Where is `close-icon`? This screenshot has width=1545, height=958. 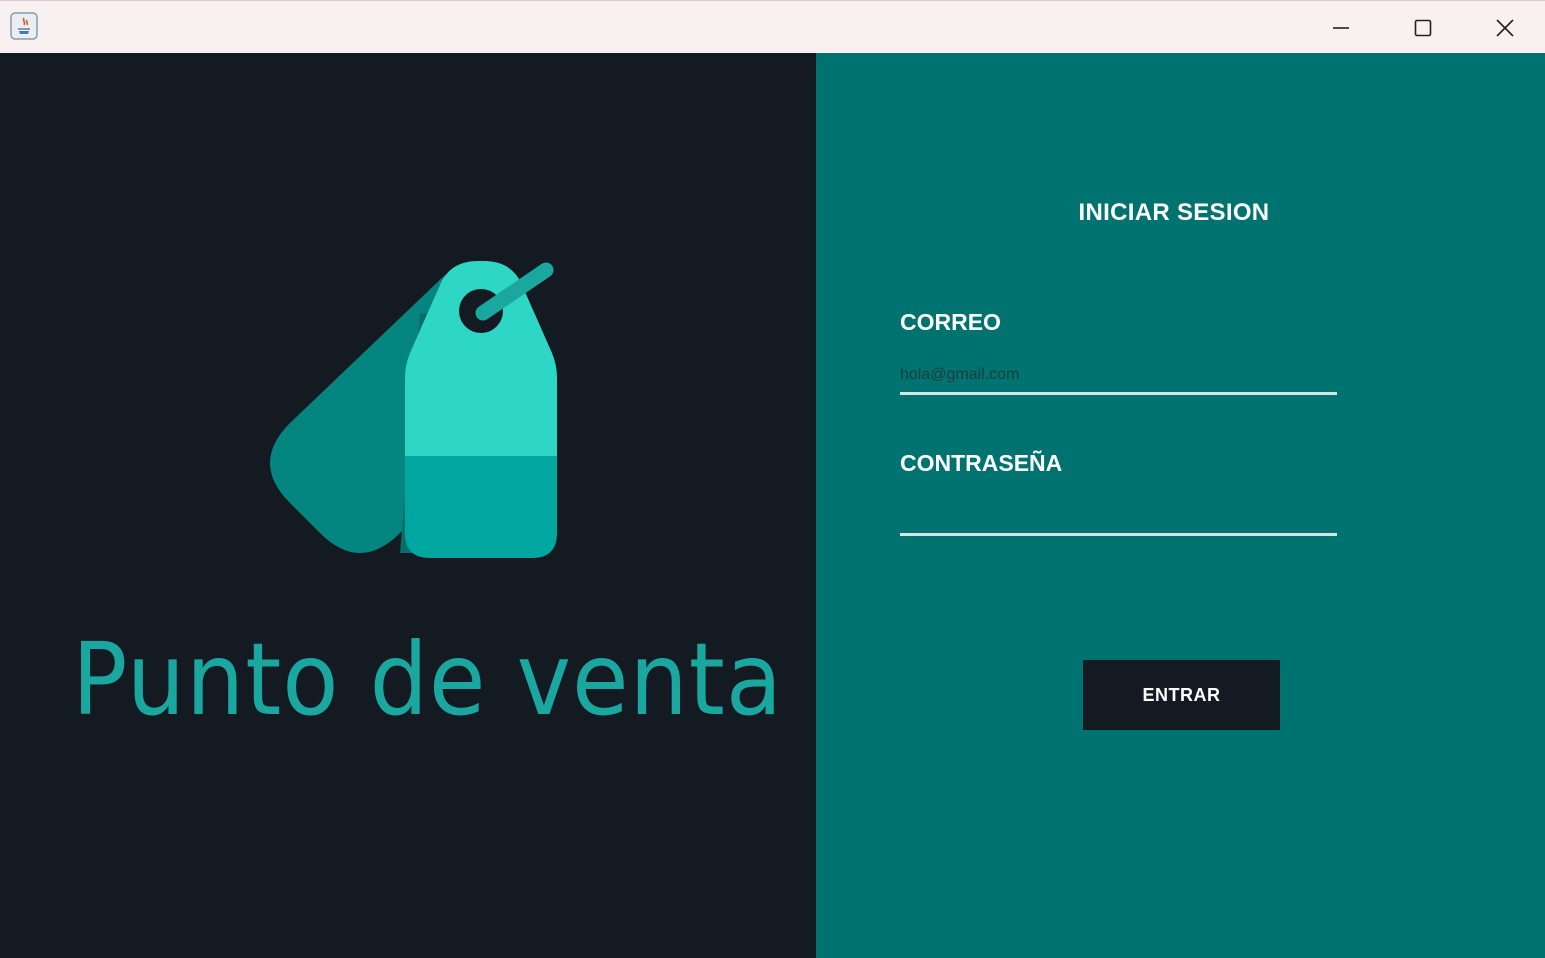
close-icon is located at coordinates (1505, 27).